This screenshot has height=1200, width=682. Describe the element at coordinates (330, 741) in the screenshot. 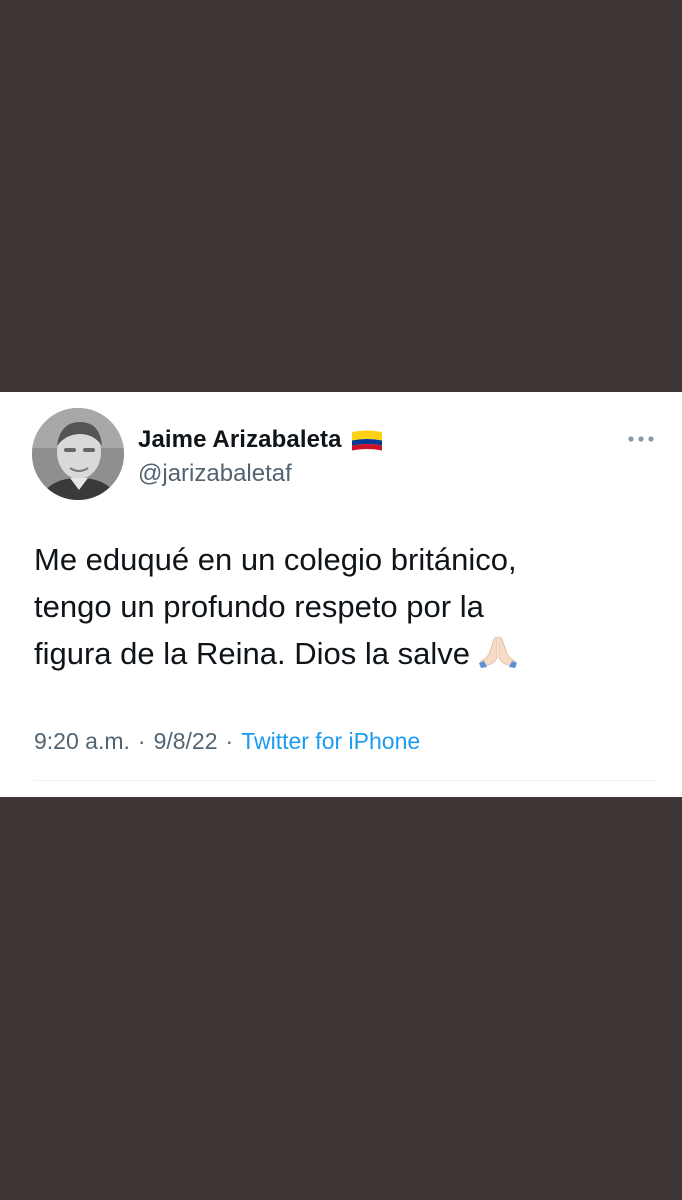

I see `tweet-source-link: Twitter for iPhone` at that location.